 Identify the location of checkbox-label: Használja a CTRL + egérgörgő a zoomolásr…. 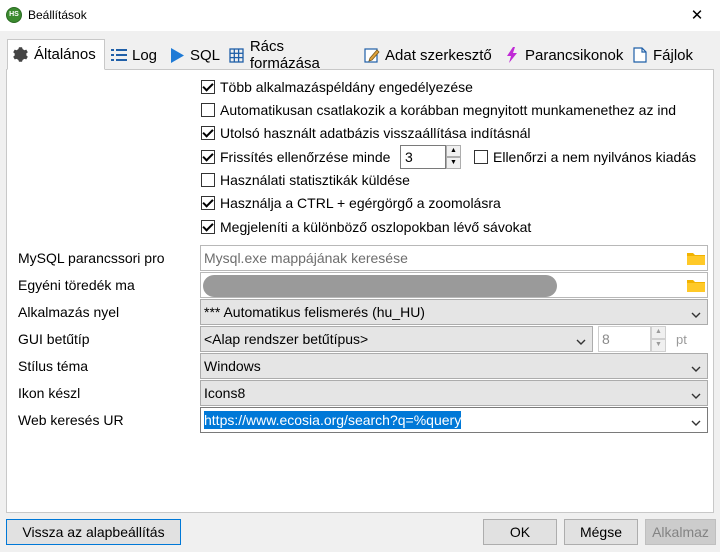
(360, 203).